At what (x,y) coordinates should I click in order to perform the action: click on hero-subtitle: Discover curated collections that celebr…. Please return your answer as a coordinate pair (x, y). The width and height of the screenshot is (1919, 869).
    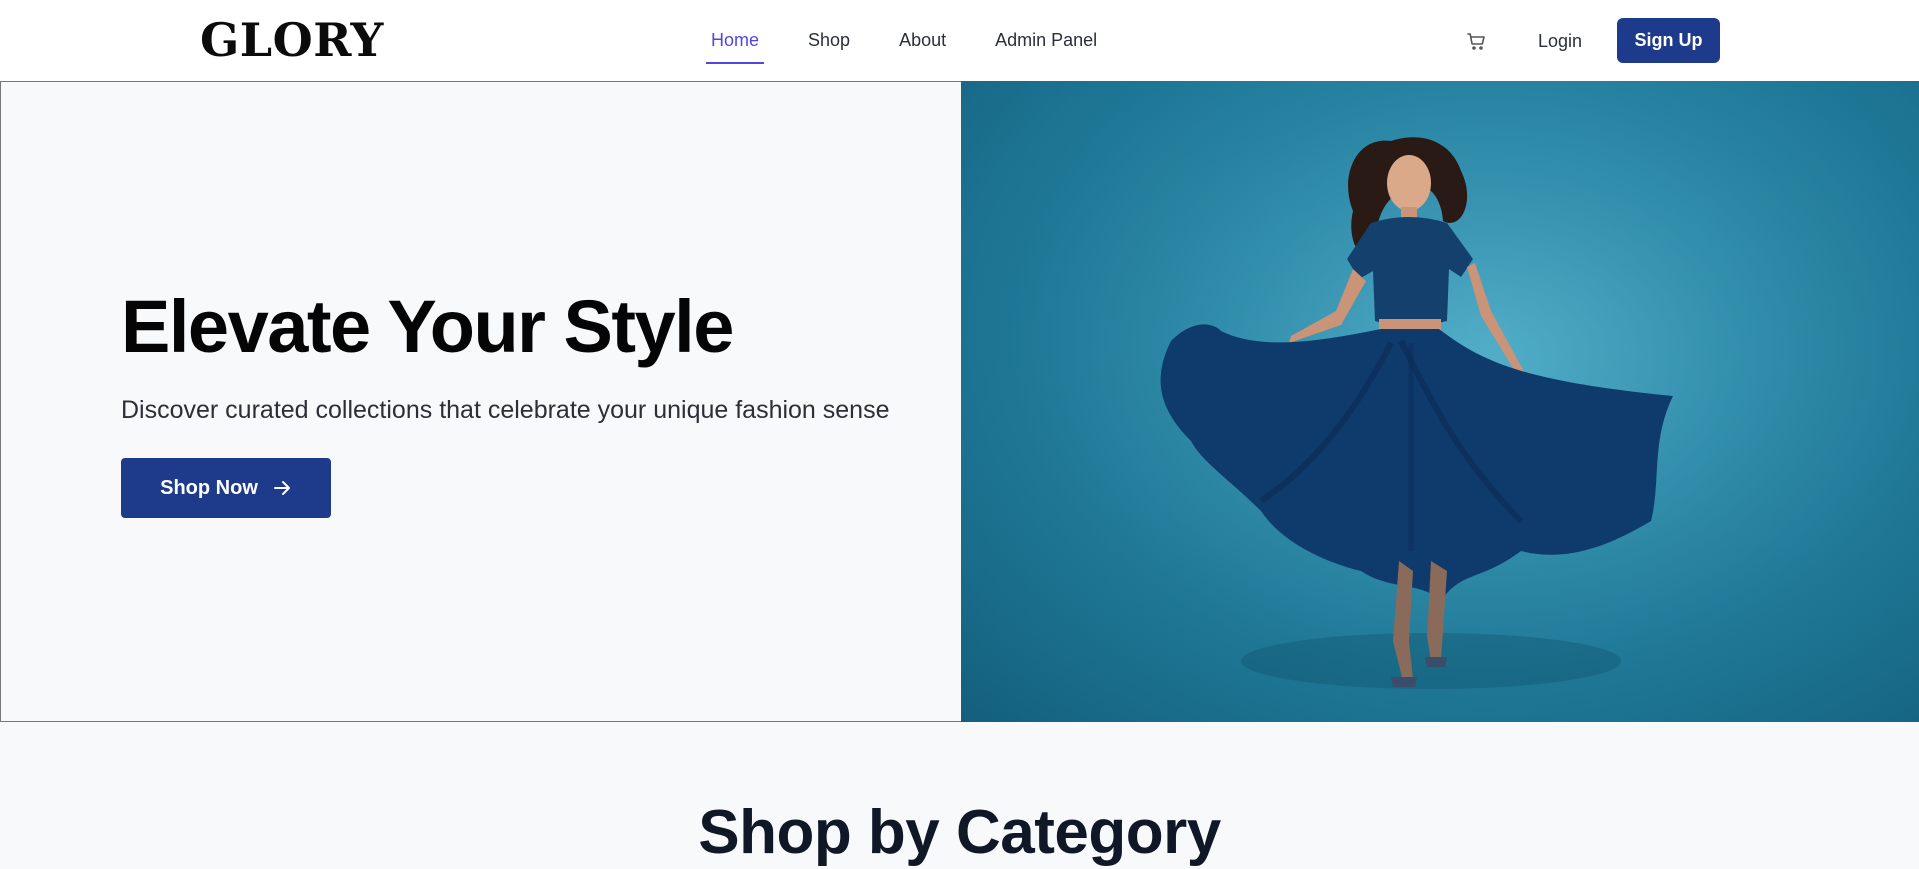
    Looking at the image, I should click on (505, 410).